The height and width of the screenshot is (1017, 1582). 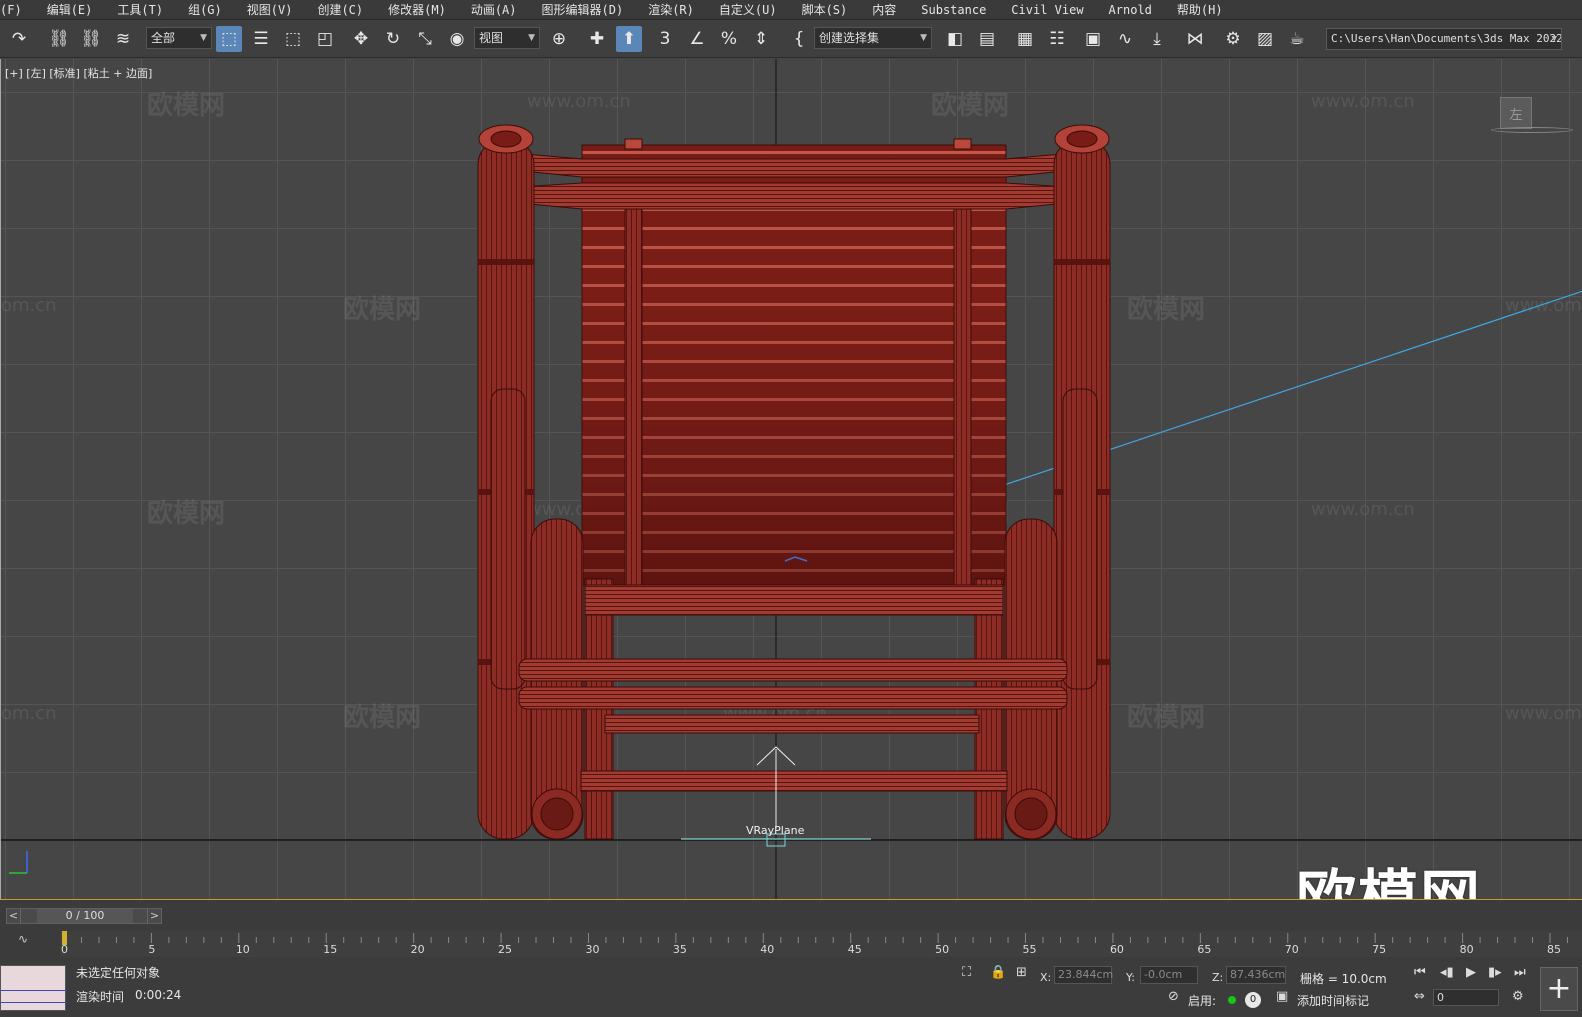 I want to click on brand-logo: 欧模网, so click(x=1389, y=881).